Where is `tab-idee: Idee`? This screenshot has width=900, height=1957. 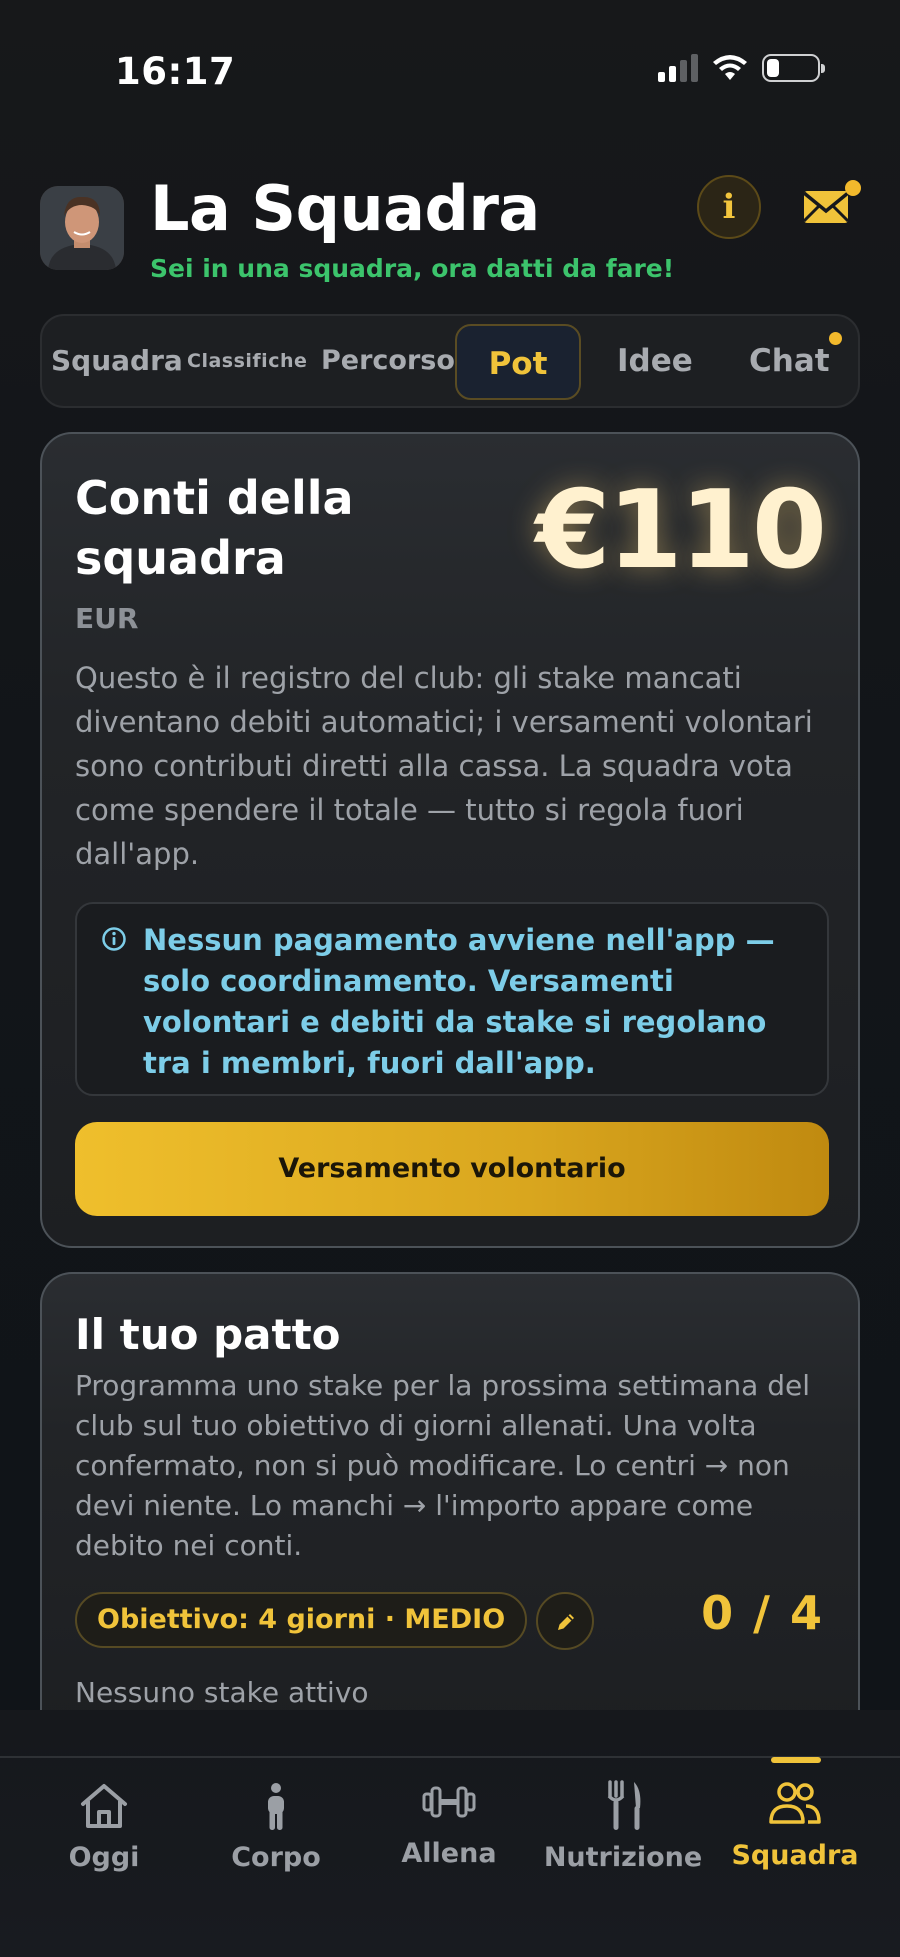 tab-idee: Idee is located at coordinates (655, 361).